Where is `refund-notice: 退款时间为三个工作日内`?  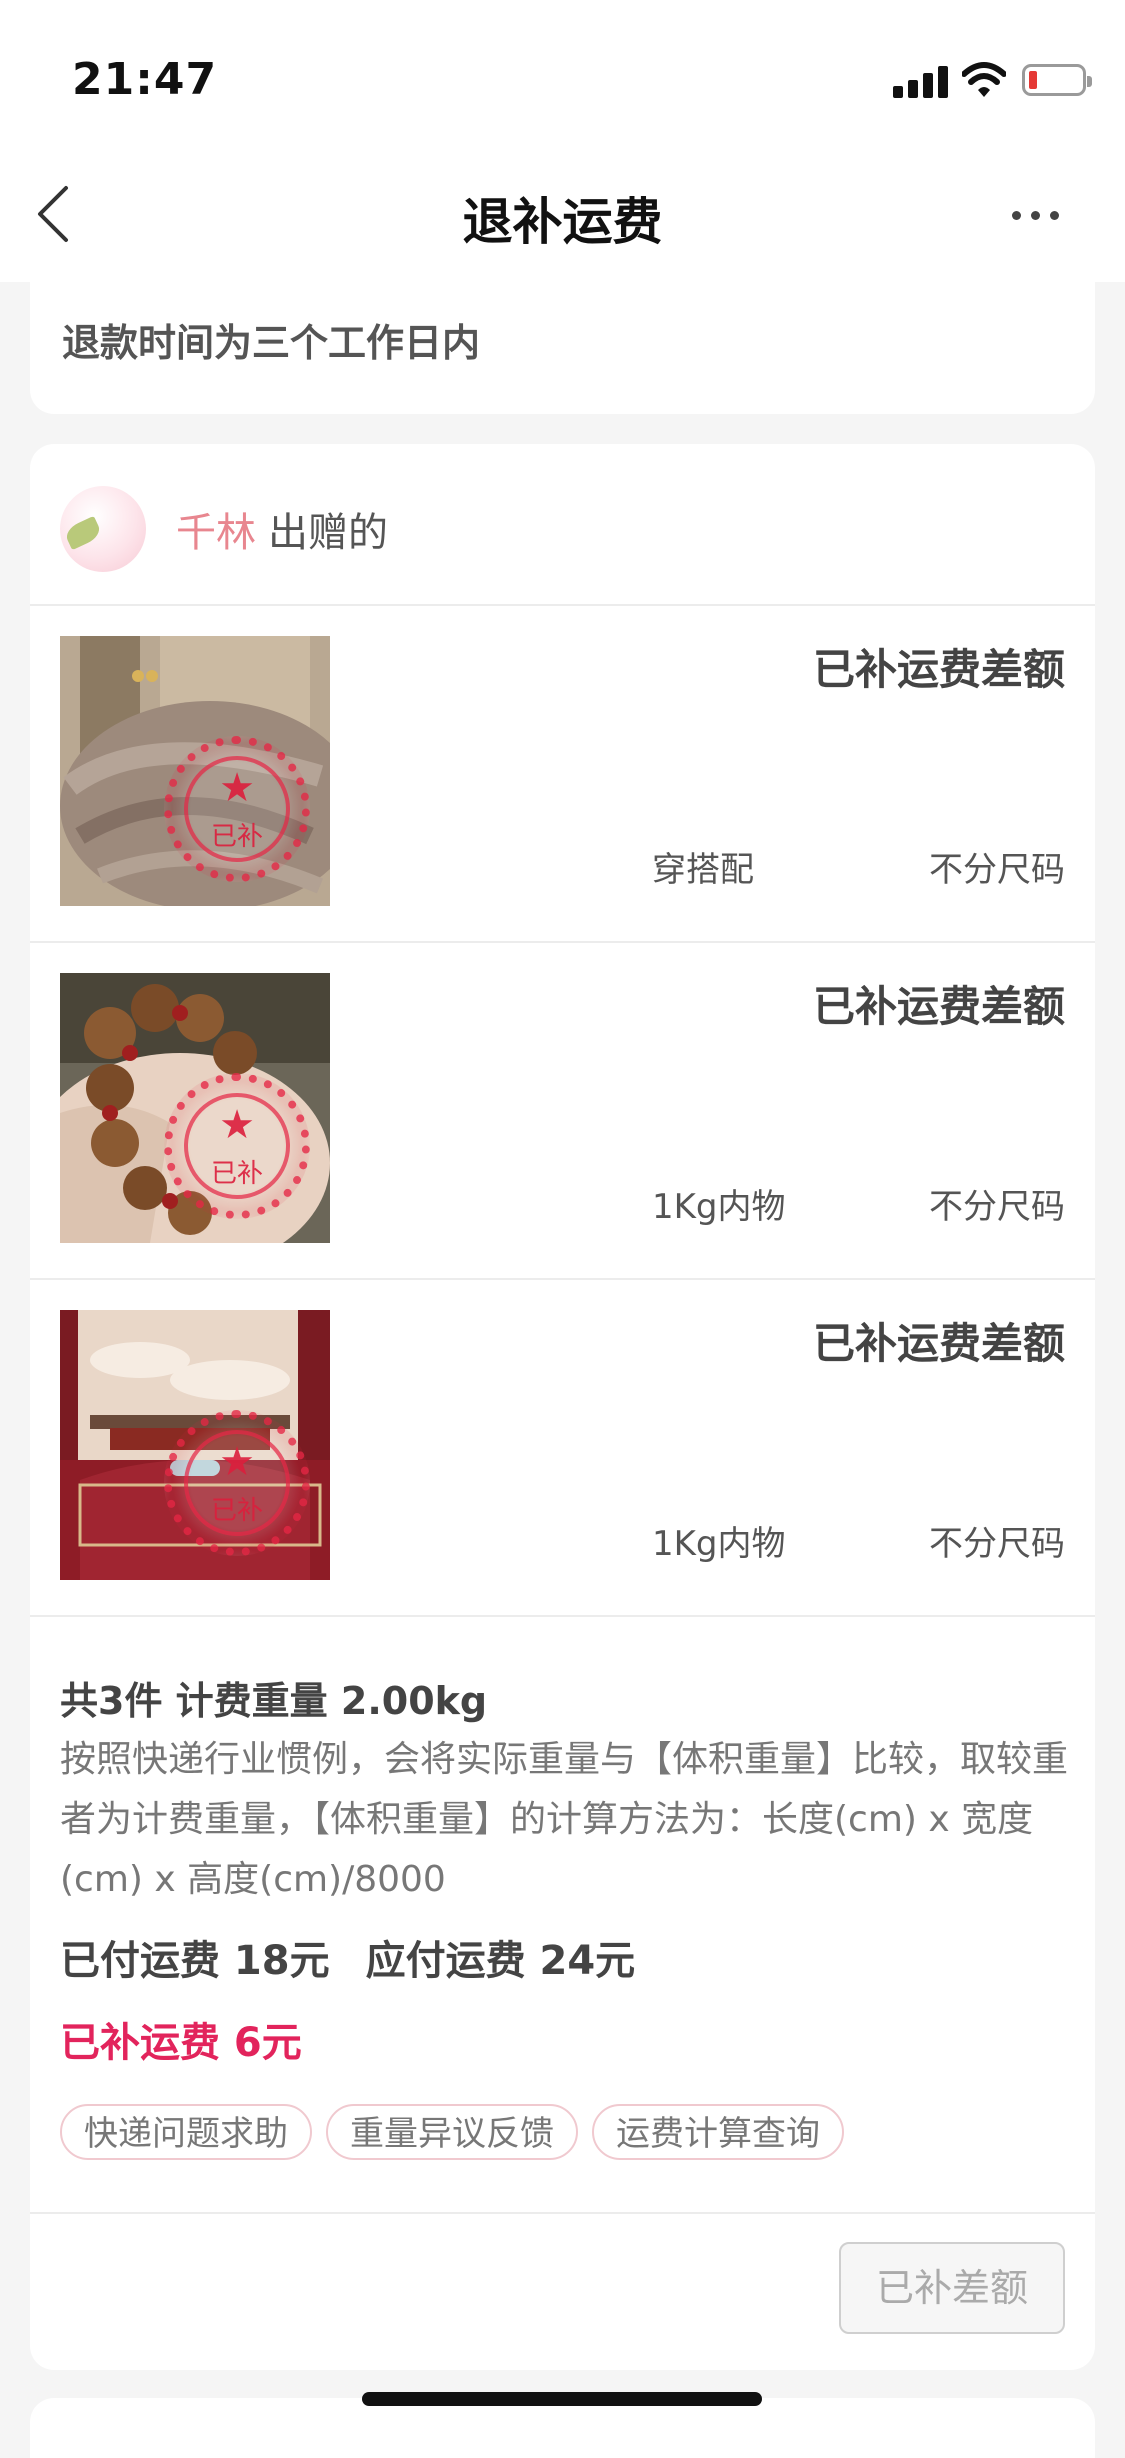
refund-notice: 退款时间为三个工作日内 is located at coordinates (271, 343).